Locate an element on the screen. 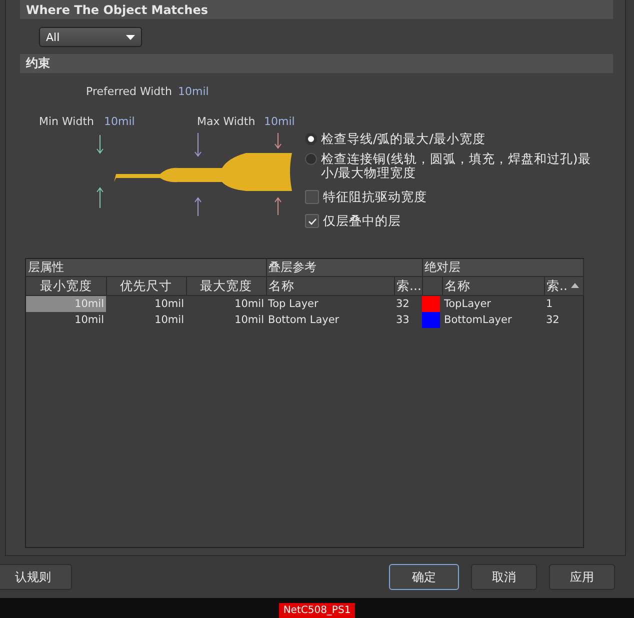 This screenshot has width=634, height=618. dialog-button: 确定 is located at coordinates (424, 577).